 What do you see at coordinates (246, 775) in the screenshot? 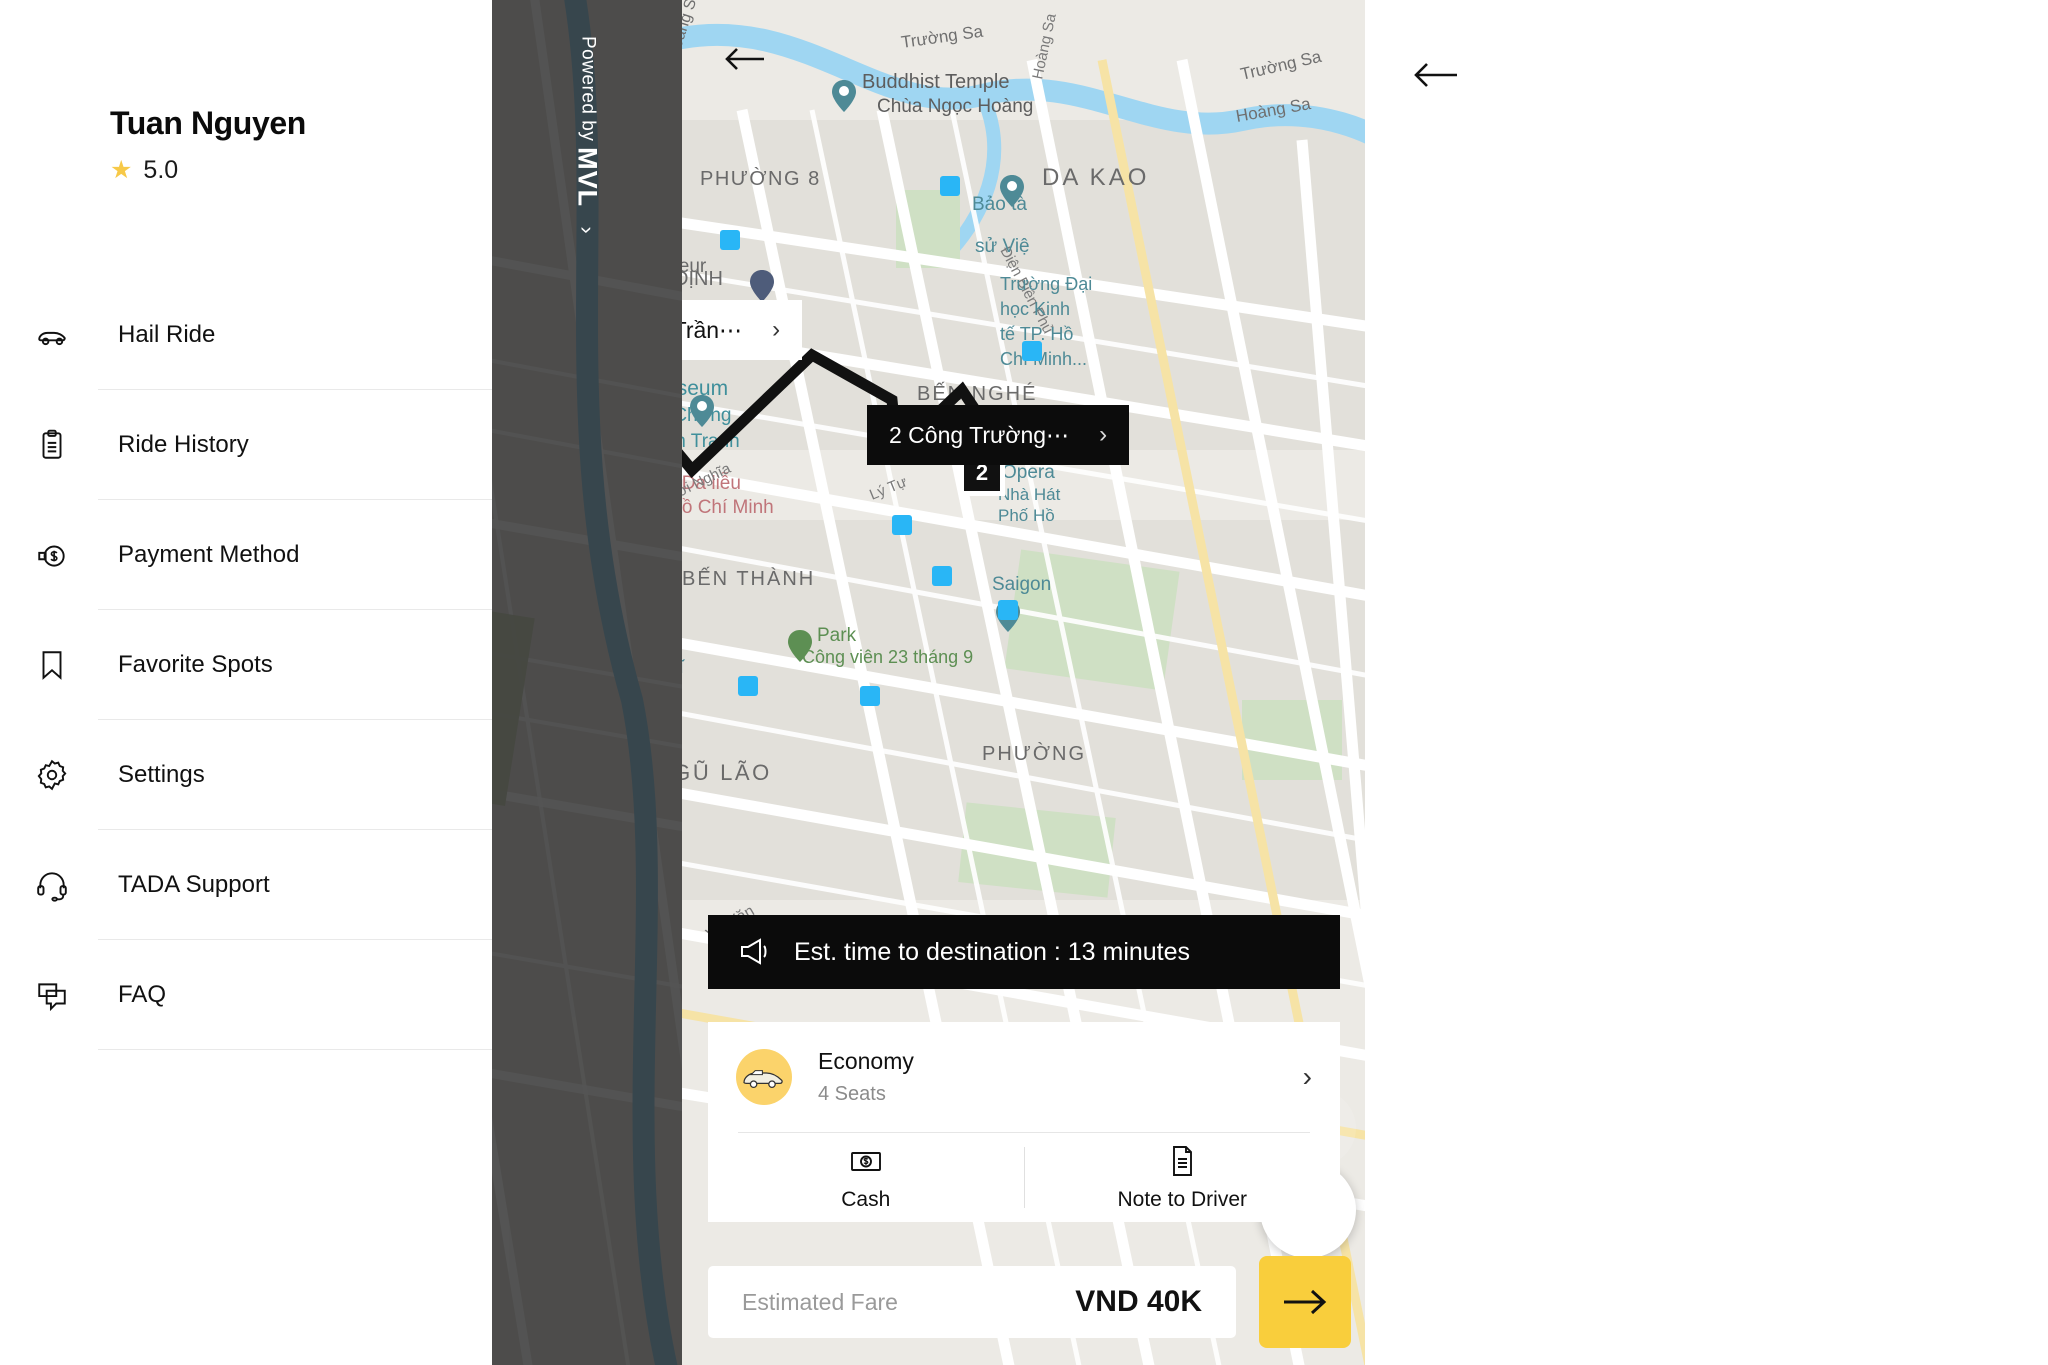
I see `sidebar-item-settings: Settings` at bounding box center [246, 775].